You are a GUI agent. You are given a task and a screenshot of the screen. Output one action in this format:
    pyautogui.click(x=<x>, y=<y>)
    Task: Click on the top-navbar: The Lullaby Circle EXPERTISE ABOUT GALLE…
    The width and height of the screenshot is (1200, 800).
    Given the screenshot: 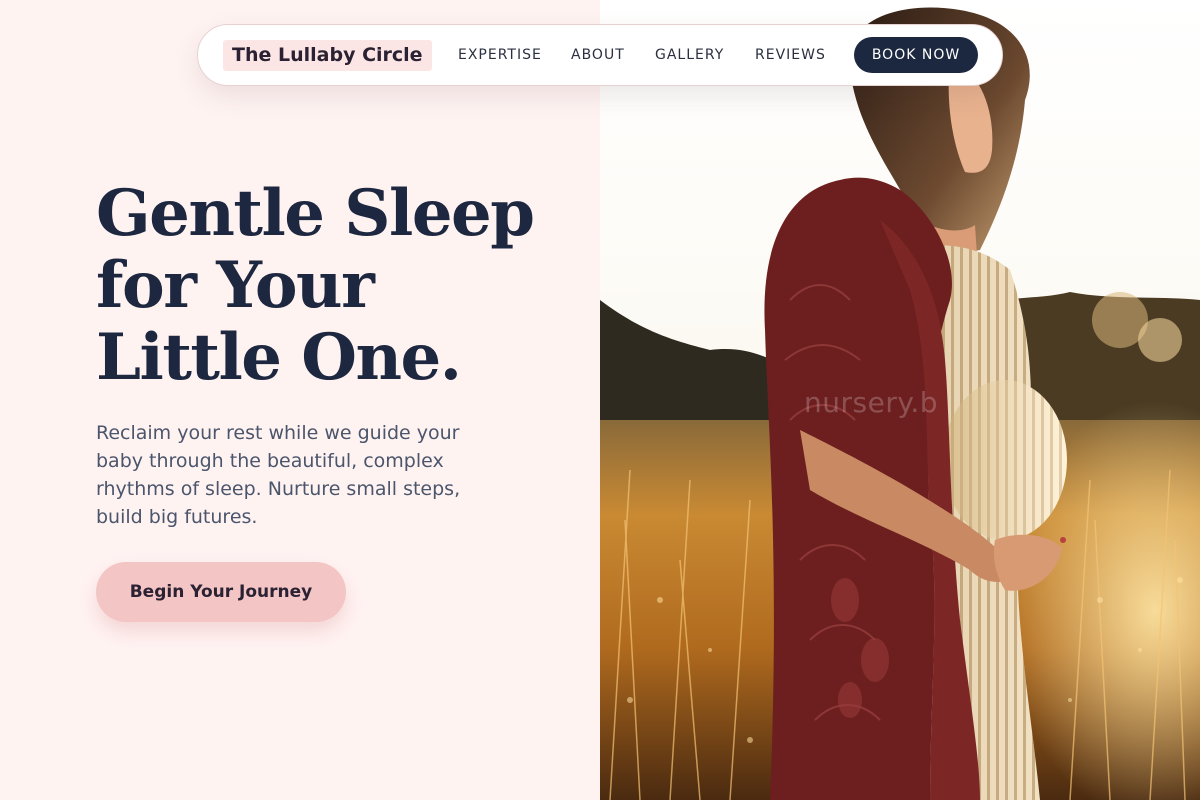 What is the action you would take?
    pyautogui.click(x=600, y=55)
    